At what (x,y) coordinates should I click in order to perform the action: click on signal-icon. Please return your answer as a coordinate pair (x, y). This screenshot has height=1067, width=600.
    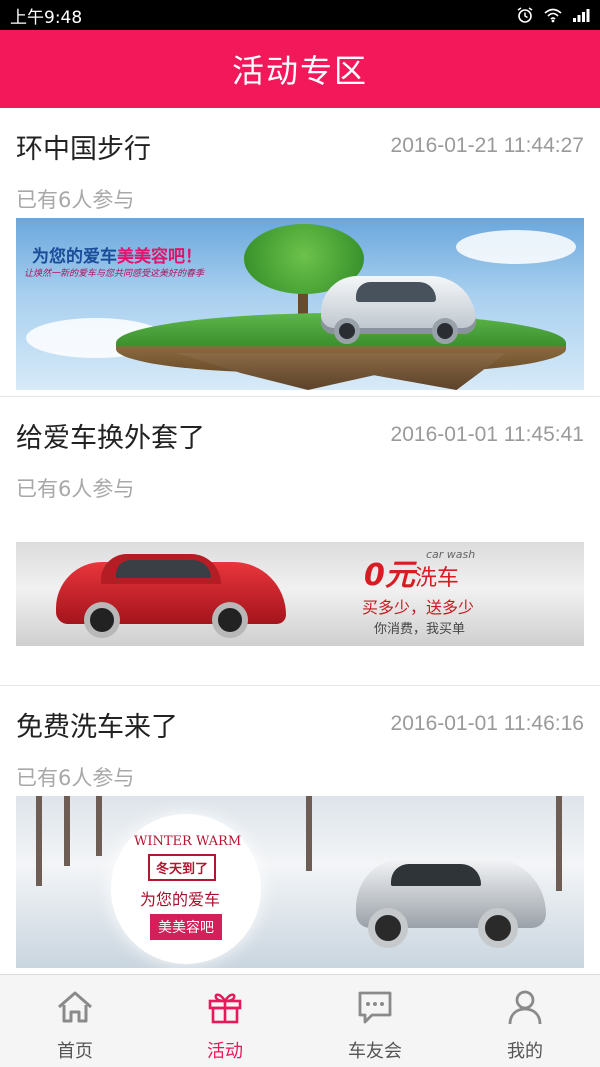
    Looking at the image, I should click on (581, 15).